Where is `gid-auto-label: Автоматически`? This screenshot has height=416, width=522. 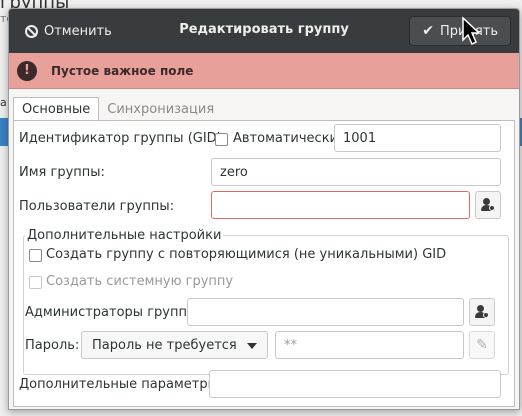 gid-auto-label: Автоматически is located at coordinates (286, 138).